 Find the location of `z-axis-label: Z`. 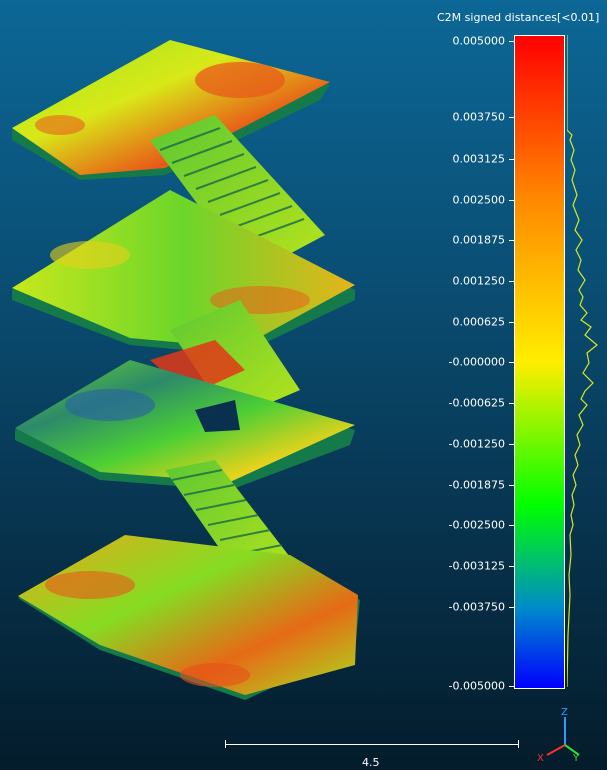

z-axis-label: Z is located at coordinates (564, 712).